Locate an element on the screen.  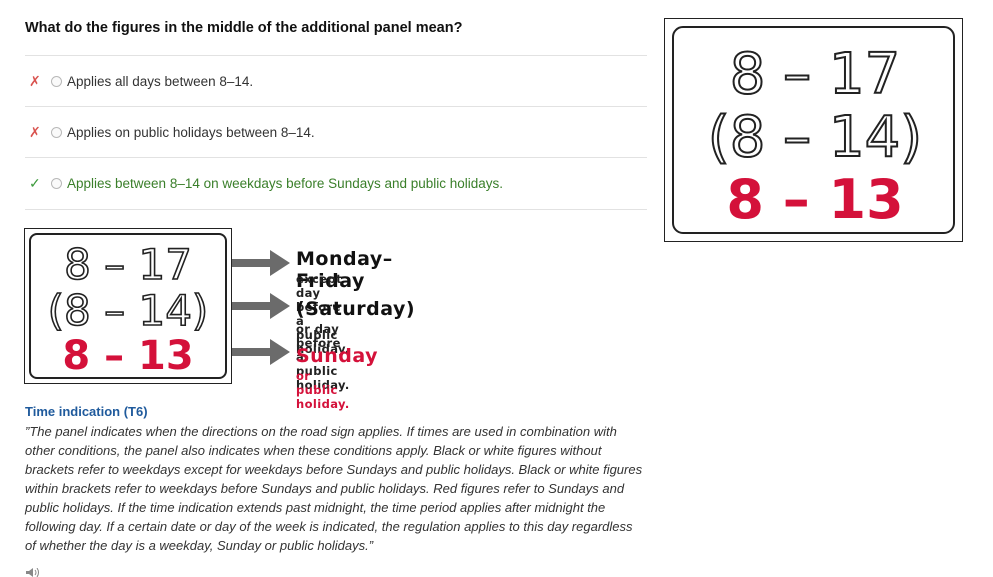
answer-option-1: ✗ Applies all days between 8–14. is located at coordinates (336, 81).